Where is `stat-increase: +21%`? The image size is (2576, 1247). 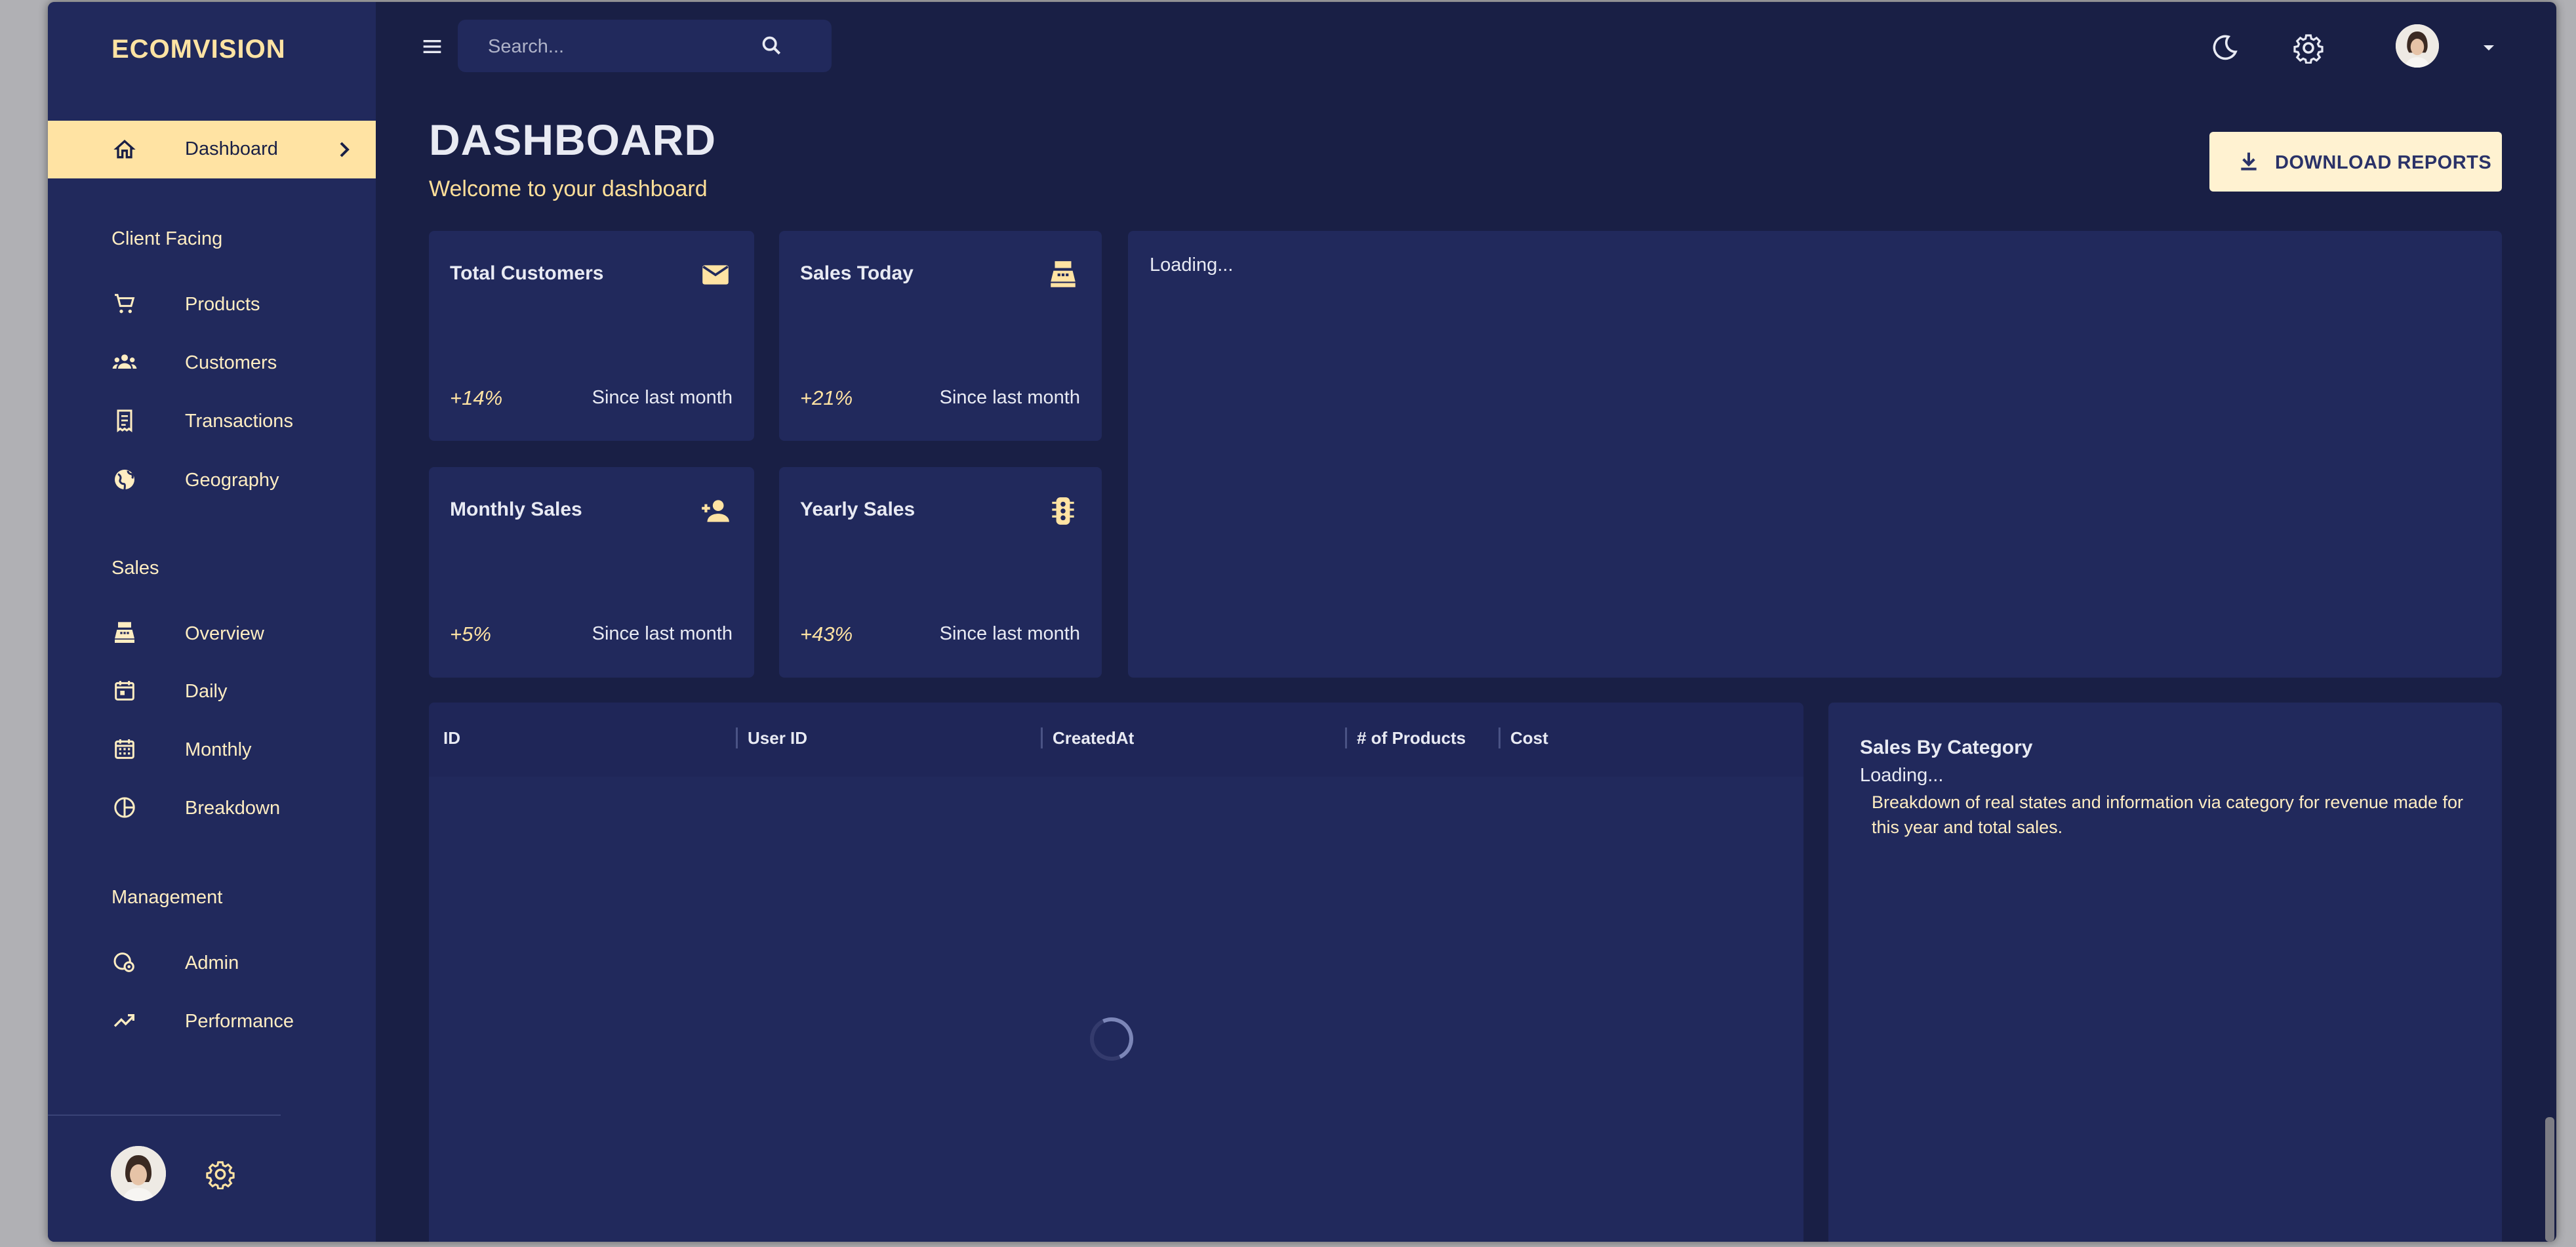
stat-increase: +21% is located at coordinates (826, 397).